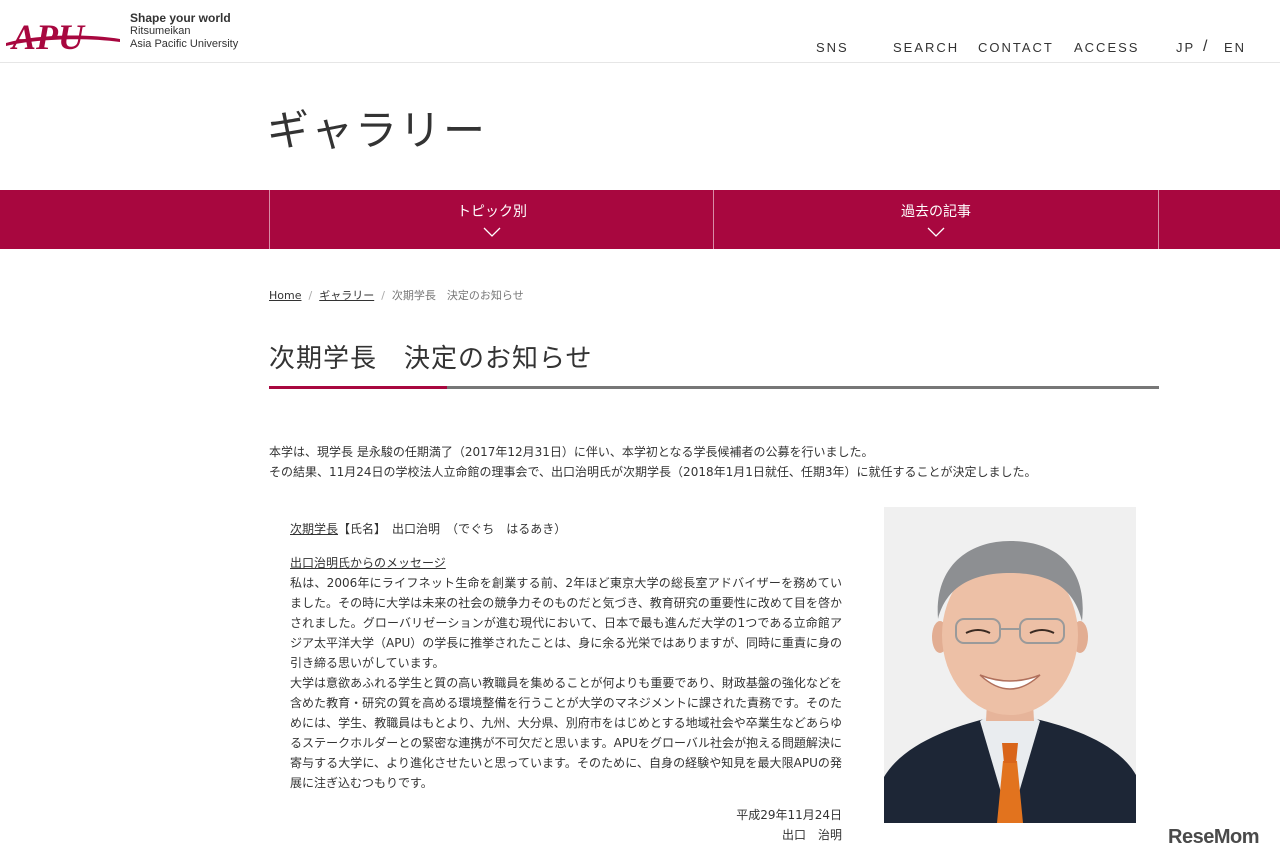  What do you see at coordinates (452, 529) in the screenshot?
I see `president-name: 【氏名】 出口治明 （でぐち はるあき）` at bounding box center [452, 529].